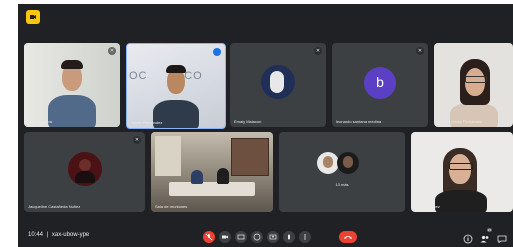  I want to click on room-table, so click(212, 189).